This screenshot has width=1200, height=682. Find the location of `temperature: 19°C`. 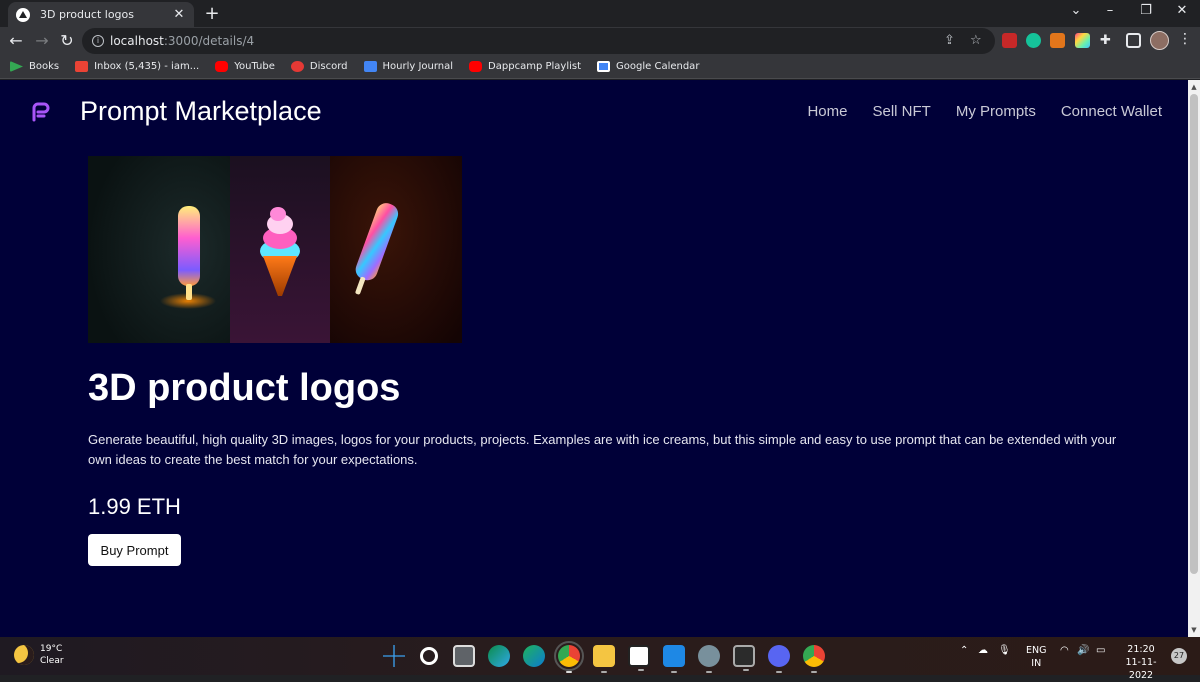

temperature: 19°C is located at coordinates (51, 649).